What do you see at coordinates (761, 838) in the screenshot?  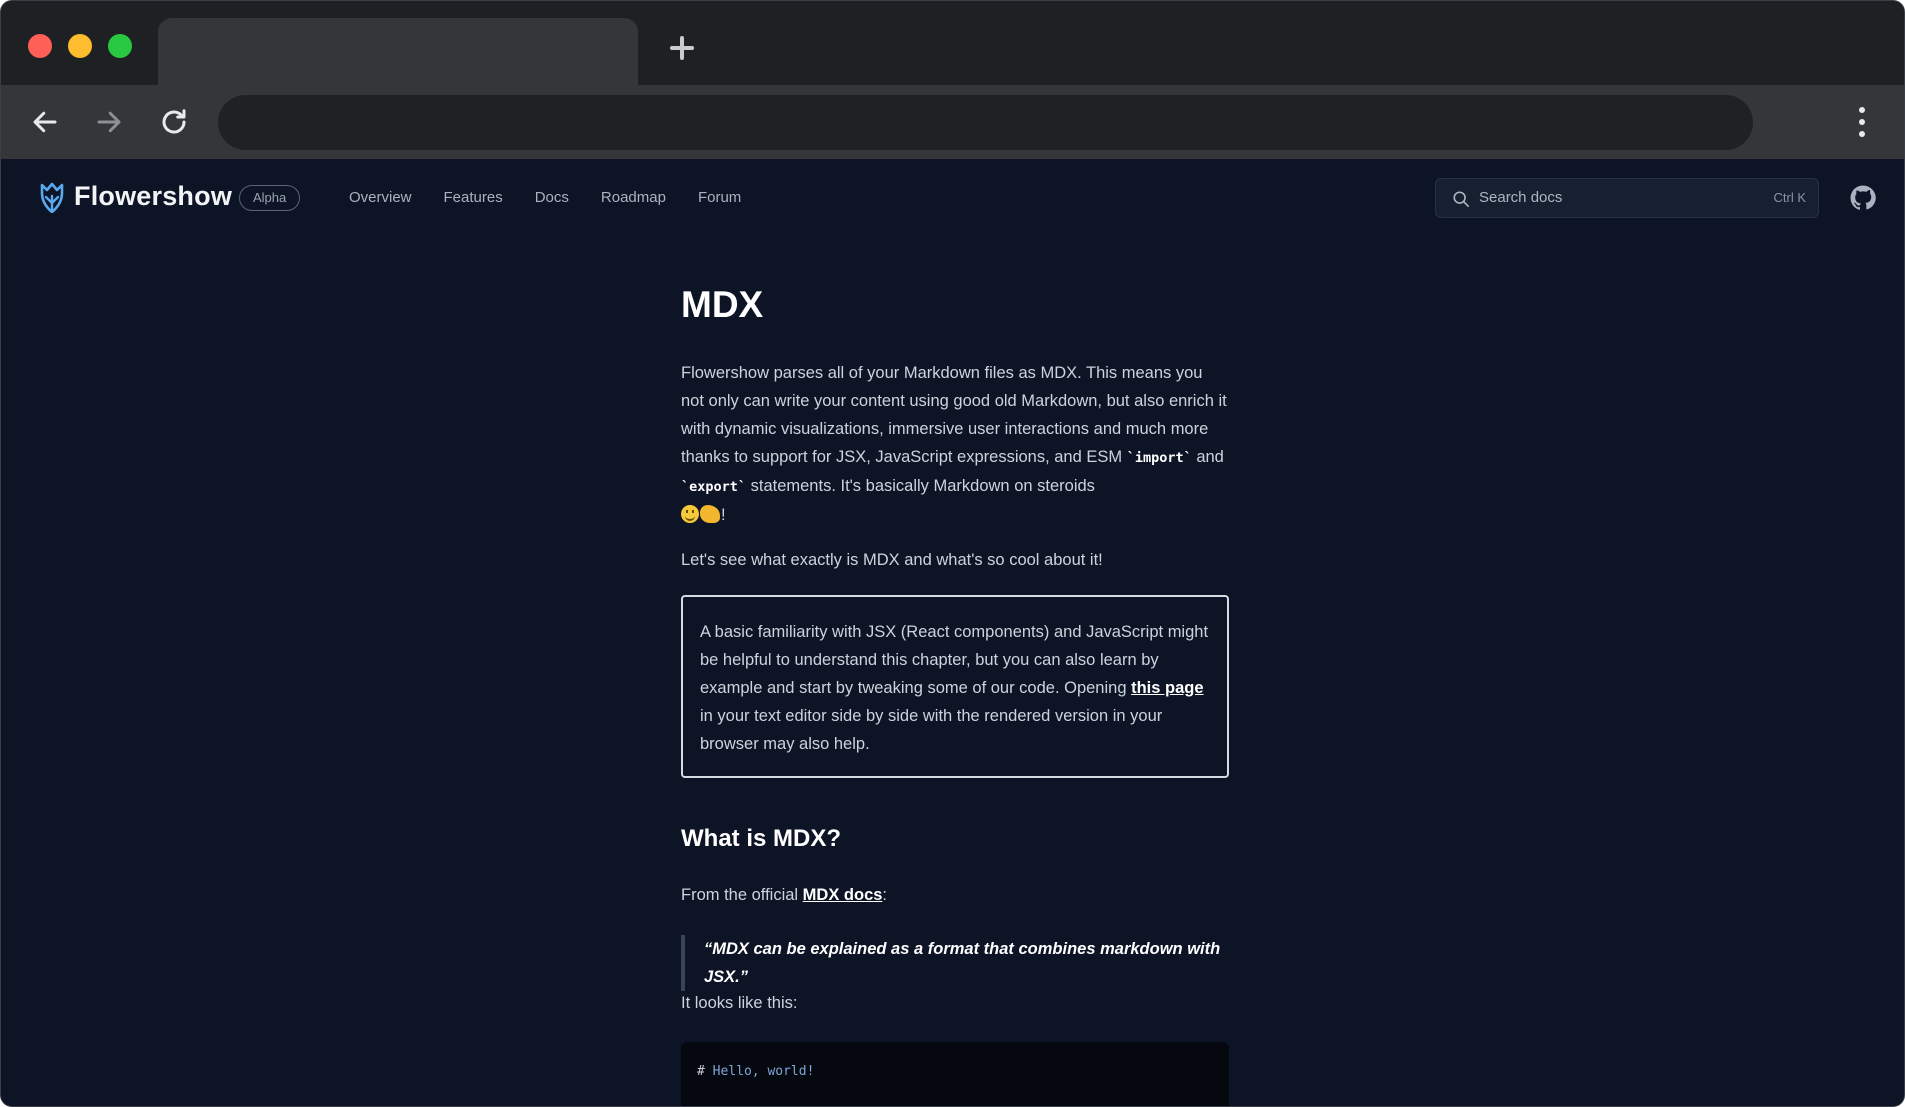 I see `section-heading: What is MDX?` at bounding box center [761, 838].